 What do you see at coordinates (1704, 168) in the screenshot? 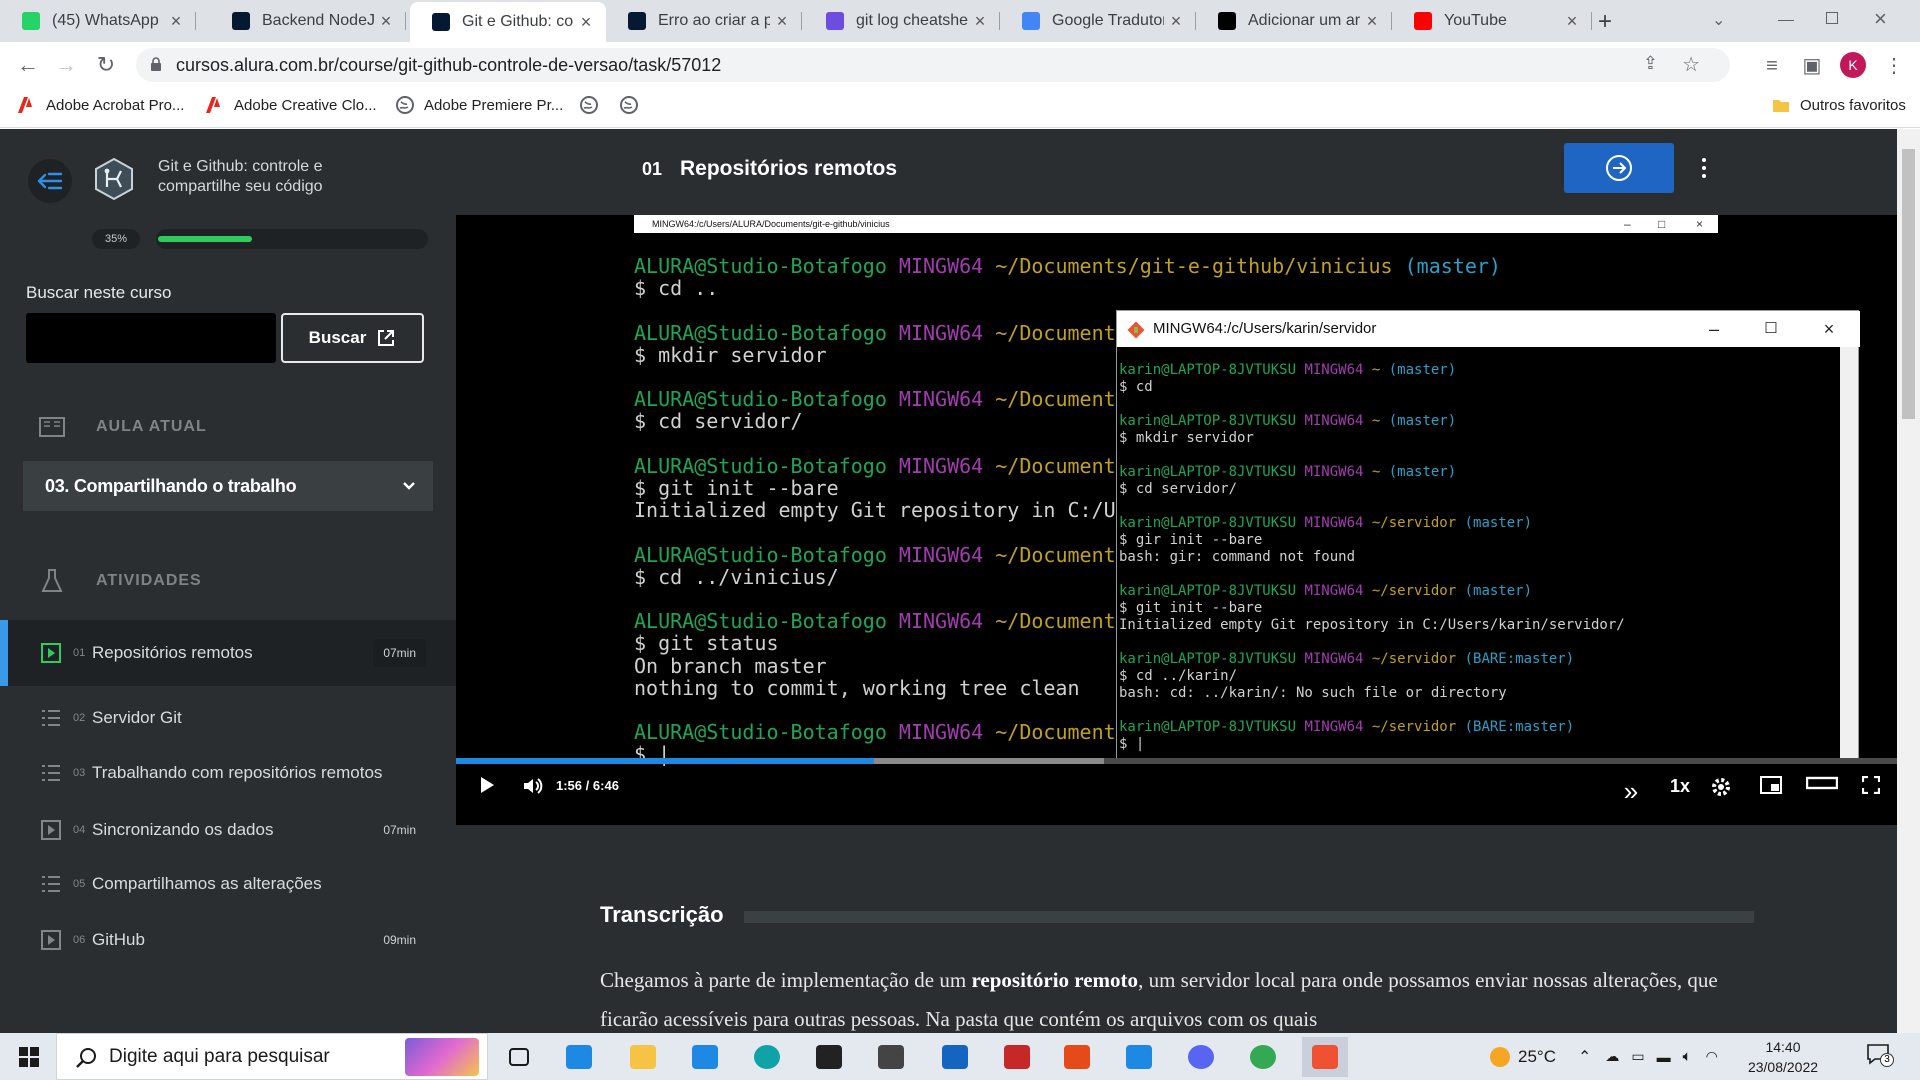
I see `more-options-button` at bounding box center [1704, 168].